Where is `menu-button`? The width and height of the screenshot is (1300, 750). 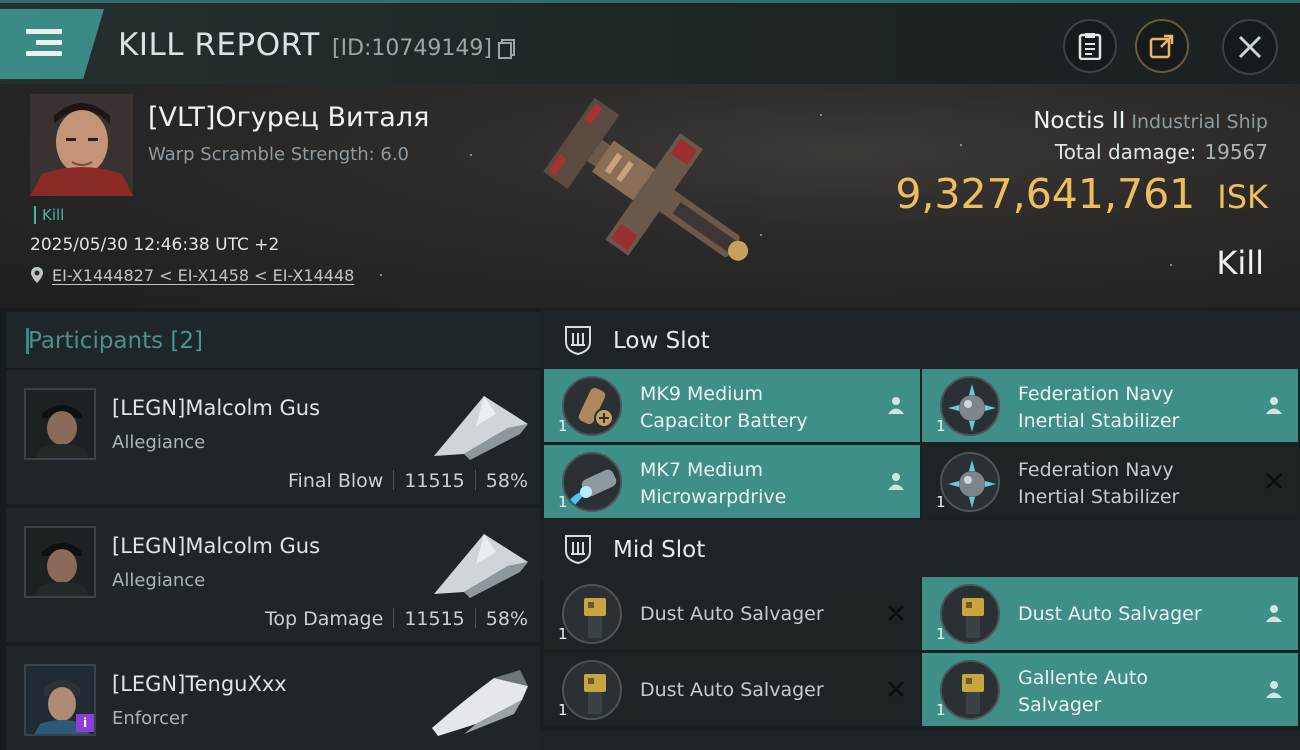
menu-button is located at coordinates (52, 44).